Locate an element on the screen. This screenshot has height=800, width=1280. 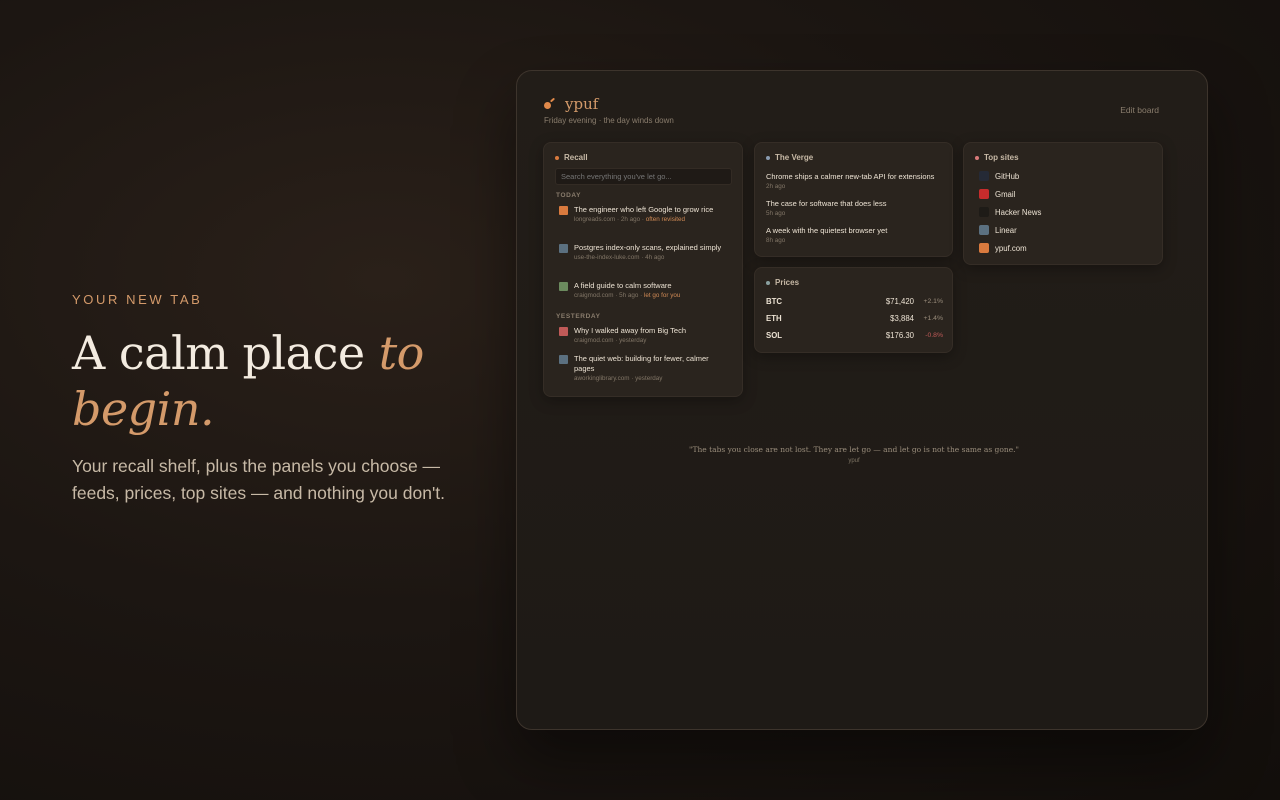
price-change: -0.8% is located at coordinates (934, 335).